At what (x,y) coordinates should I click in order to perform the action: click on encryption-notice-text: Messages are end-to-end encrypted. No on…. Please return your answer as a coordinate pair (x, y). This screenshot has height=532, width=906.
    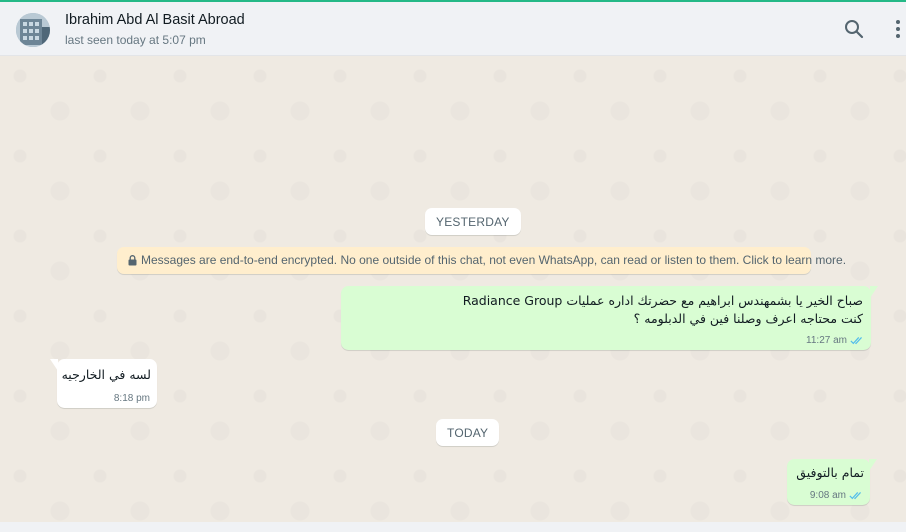
    Looking at the image, I should click on (494, 260).